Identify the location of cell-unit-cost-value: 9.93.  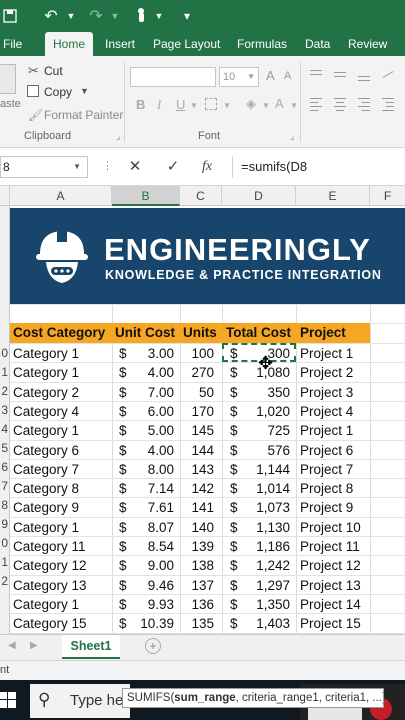
(151, 604).